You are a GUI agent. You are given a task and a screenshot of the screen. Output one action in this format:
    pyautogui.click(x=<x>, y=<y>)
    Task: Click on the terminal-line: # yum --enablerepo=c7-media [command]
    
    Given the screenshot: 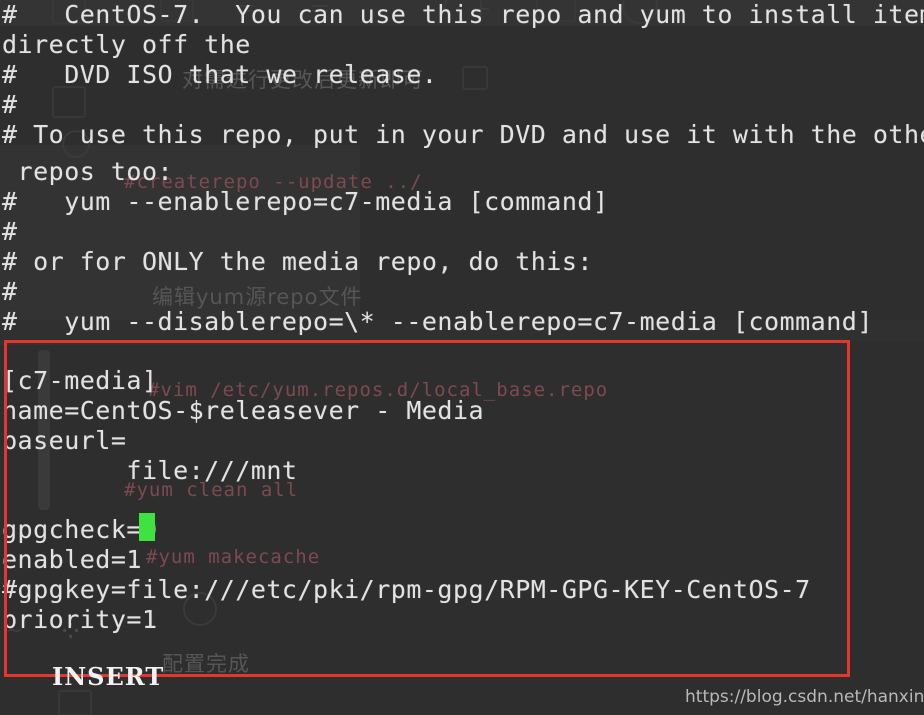 What is the action you would take?
    pyautogui.click(x=305, y=201)
    